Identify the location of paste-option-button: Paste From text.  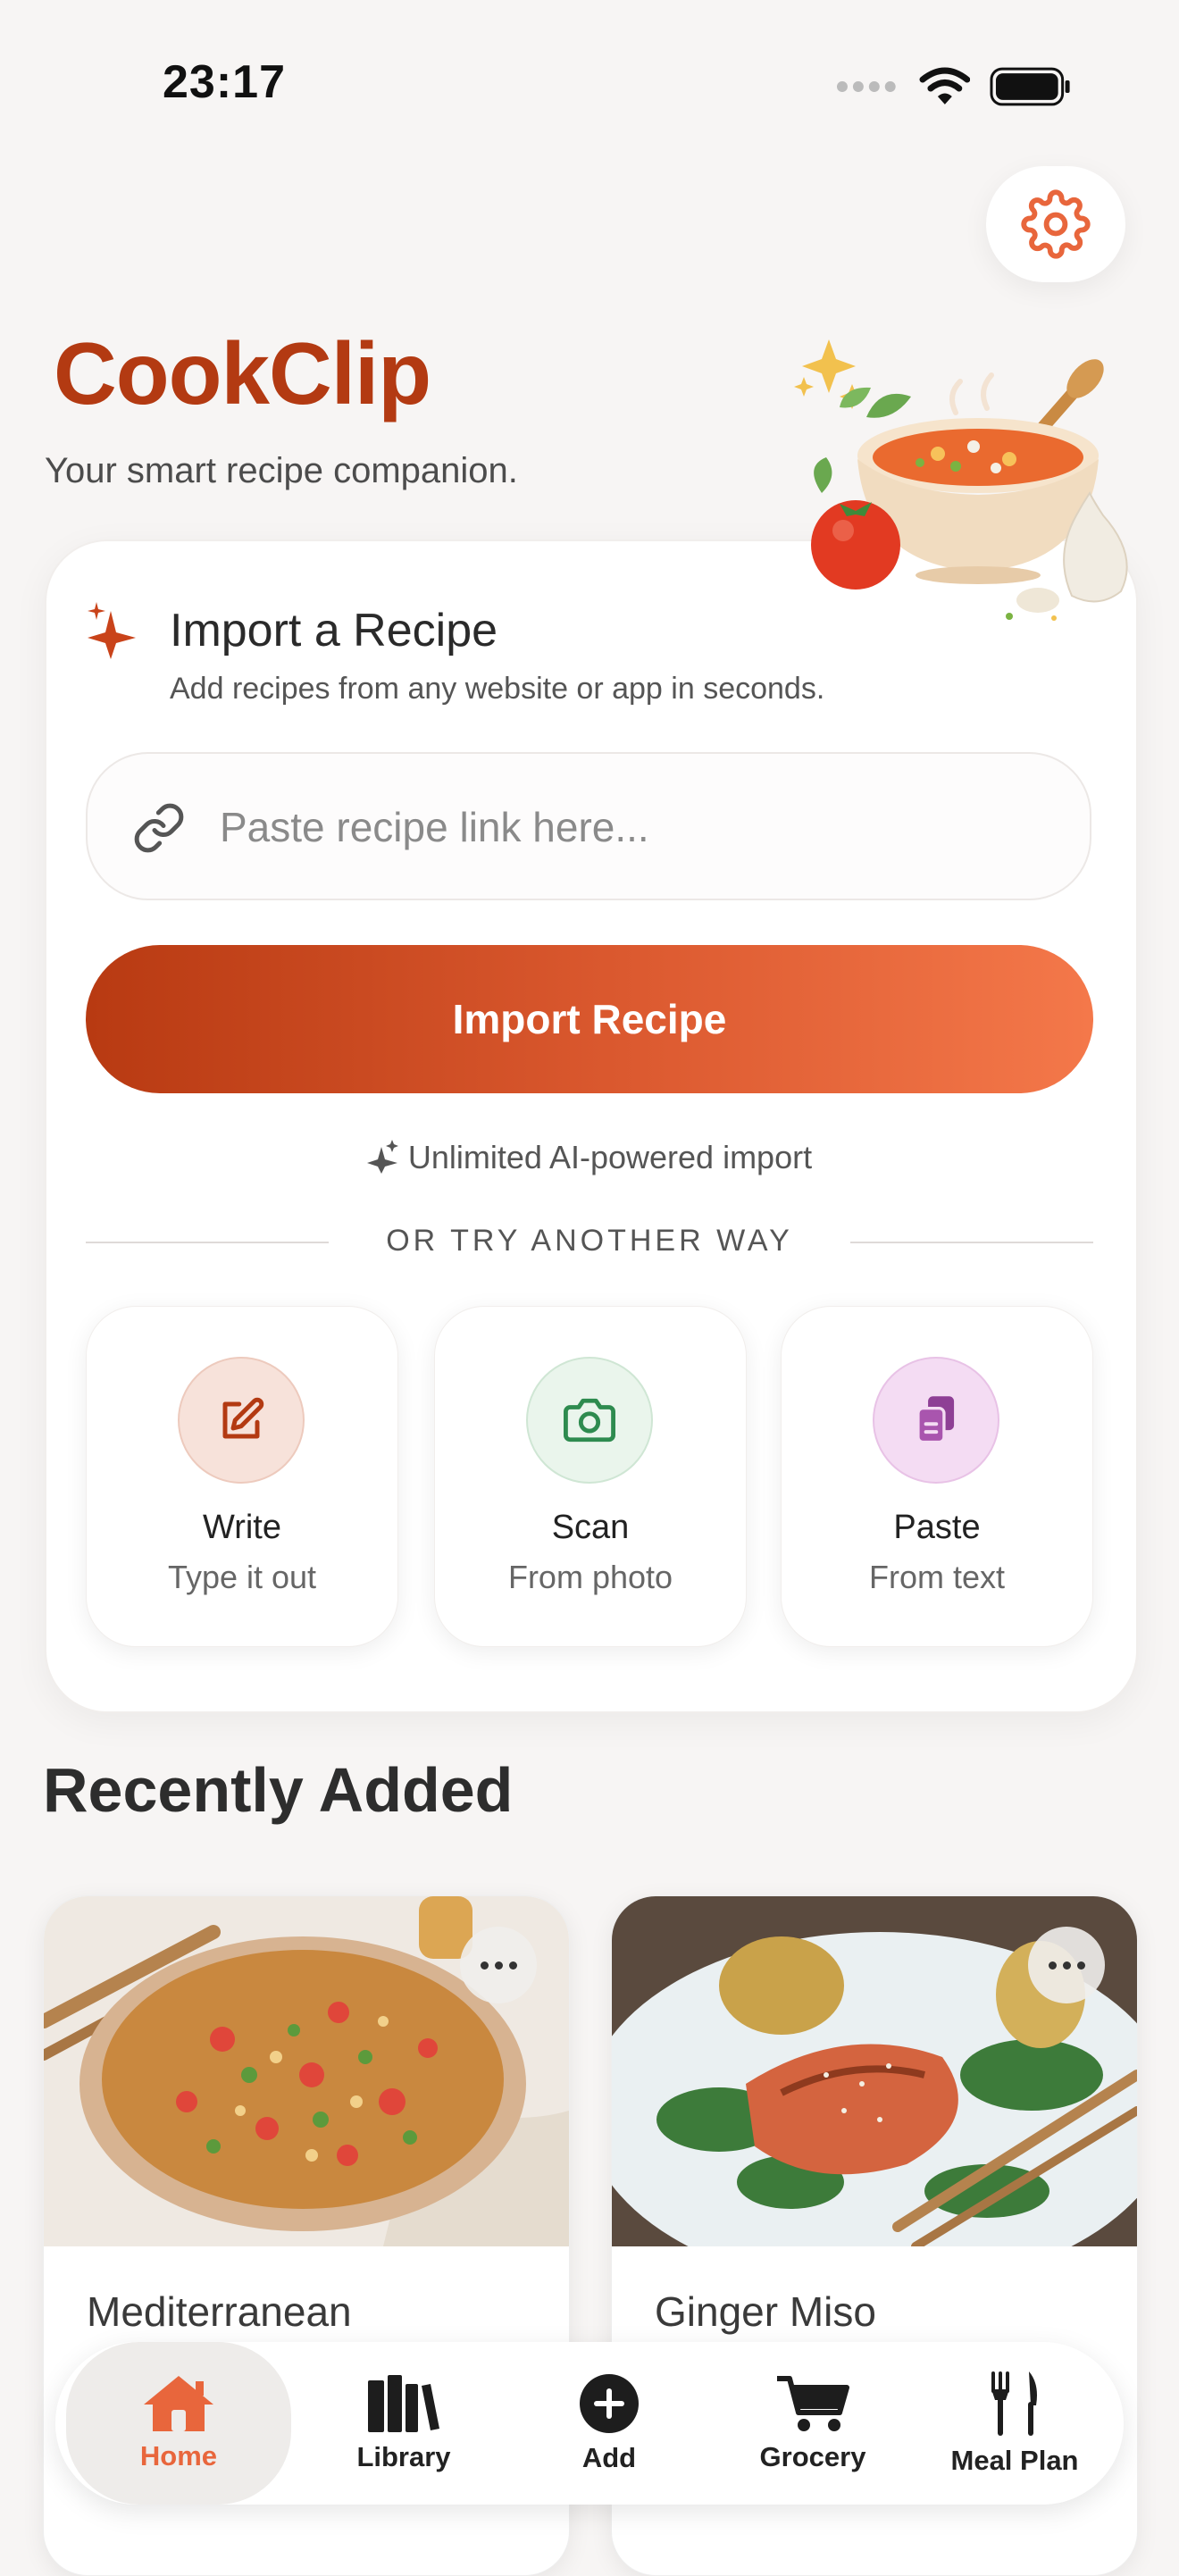
(937, 1477).